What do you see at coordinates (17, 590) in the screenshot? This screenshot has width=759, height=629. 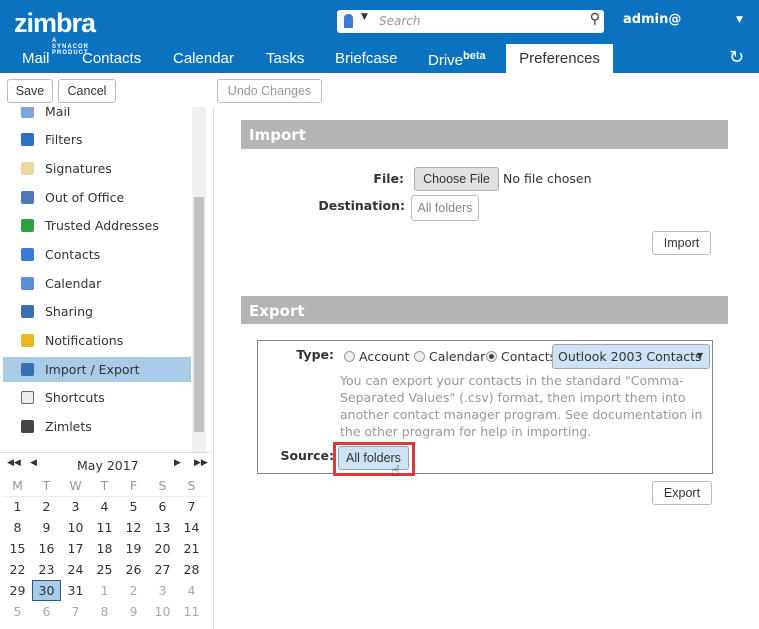 I see `calendar-day: 29` at bounding box center [17, 590].